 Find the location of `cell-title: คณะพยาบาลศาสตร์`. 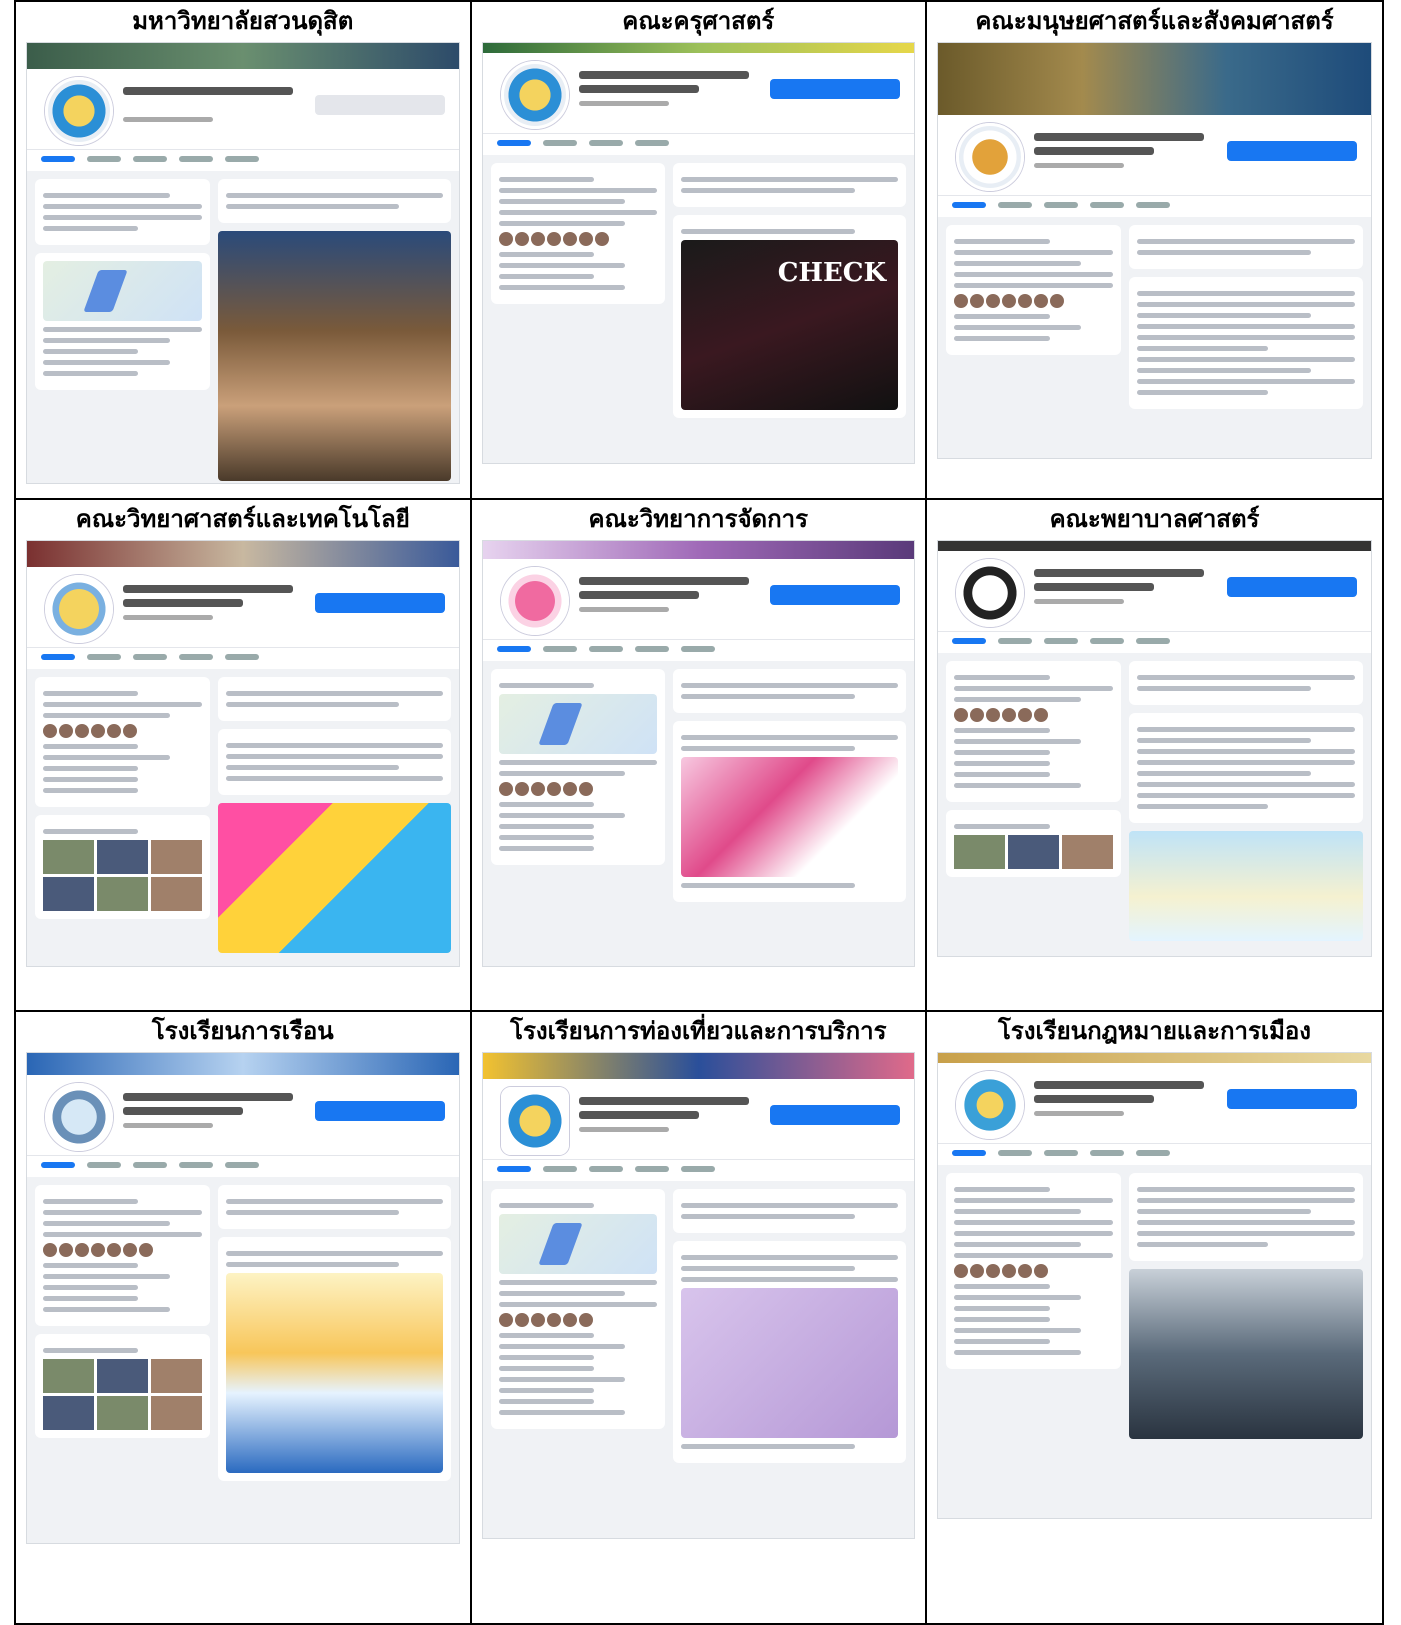

cell-title: คณะพยาบาลศาสตร์ is located at coordinates (1154, 518).